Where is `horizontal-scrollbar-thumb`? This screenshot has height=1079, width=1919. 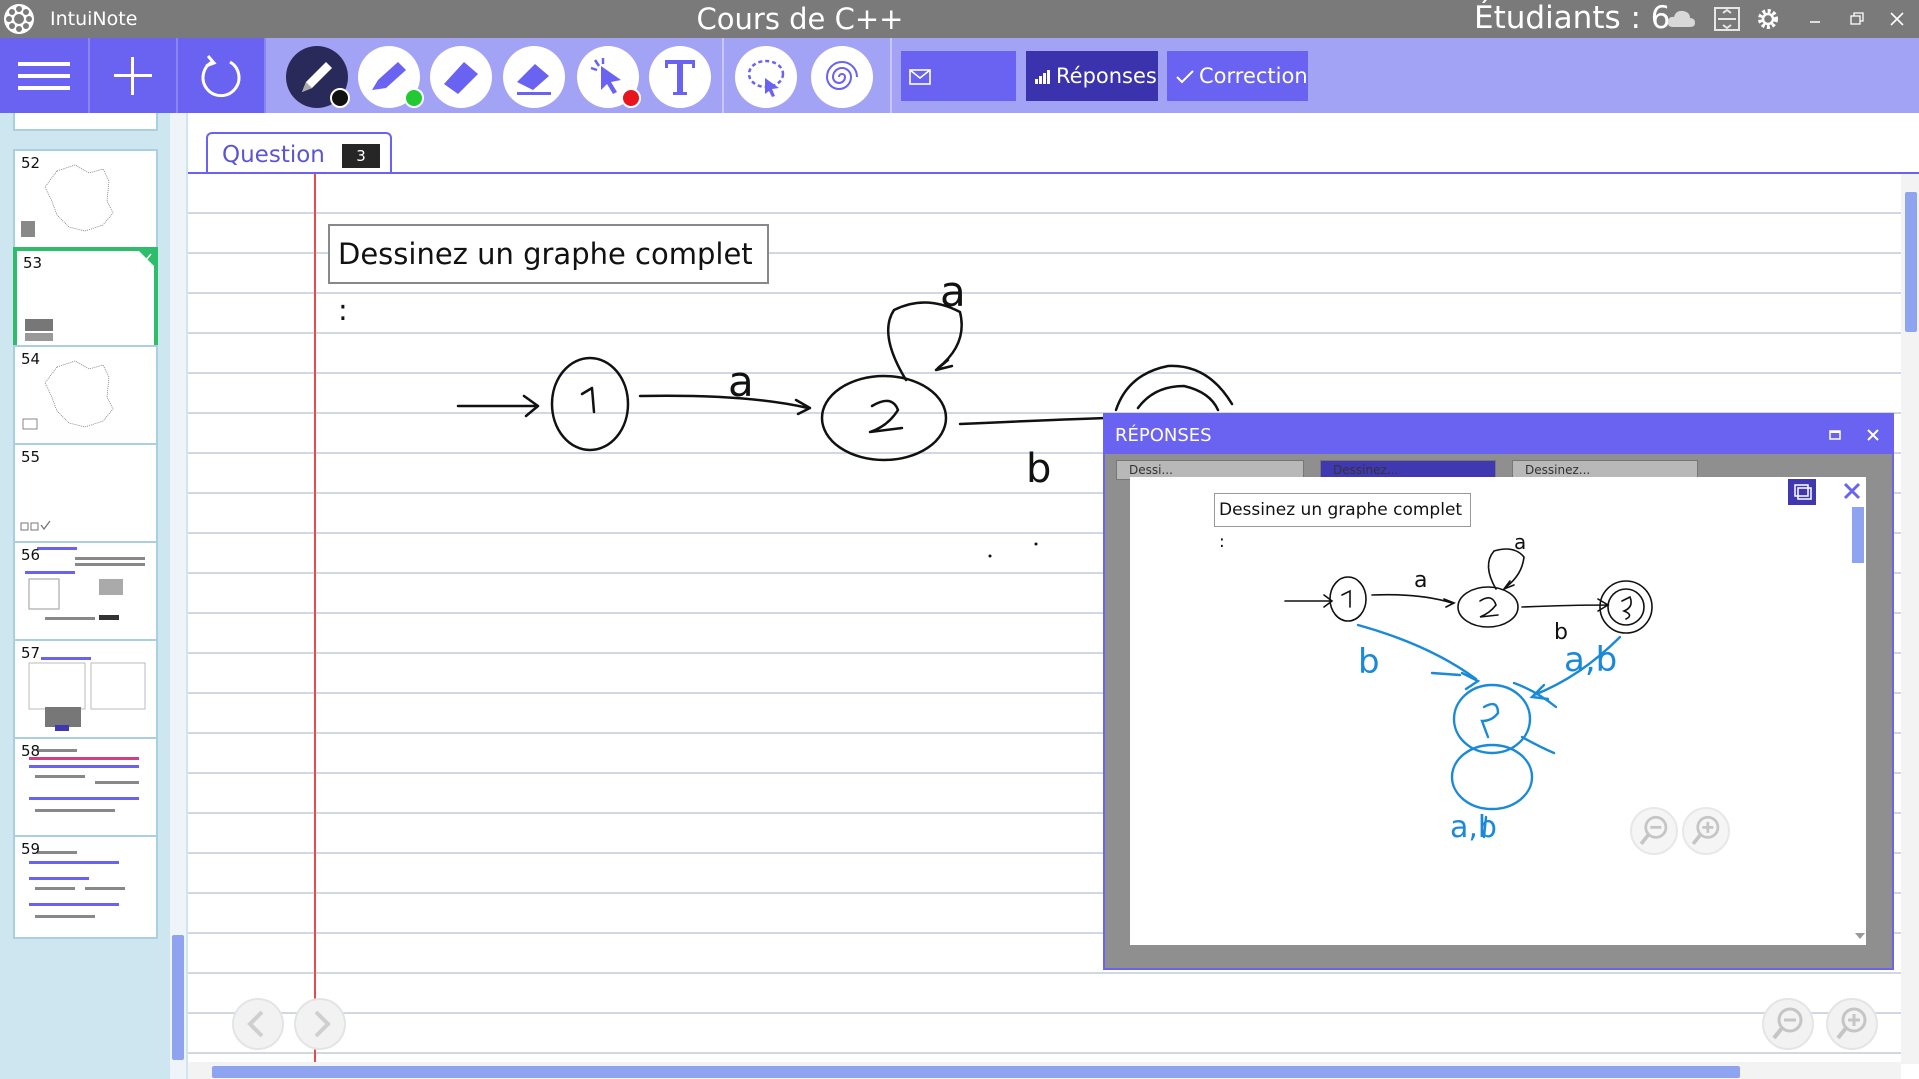 horizontal-scrollbar-thumb is located at coordinates (976, 1072).